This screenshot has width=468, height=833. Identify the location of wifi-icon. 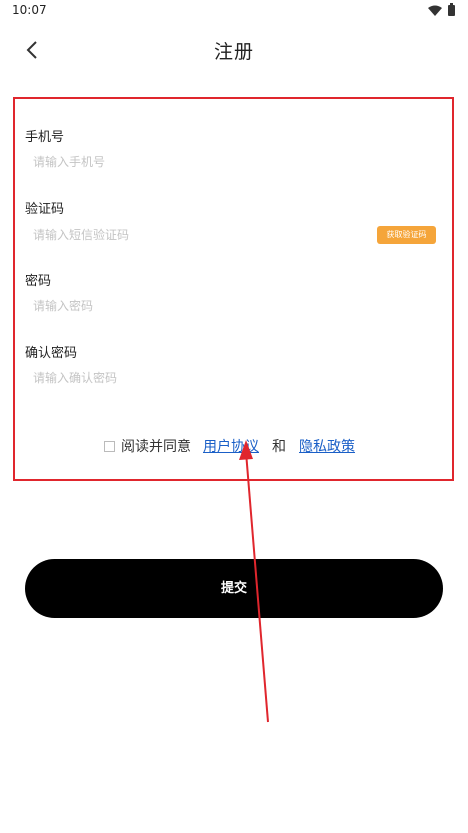
(435, 10).